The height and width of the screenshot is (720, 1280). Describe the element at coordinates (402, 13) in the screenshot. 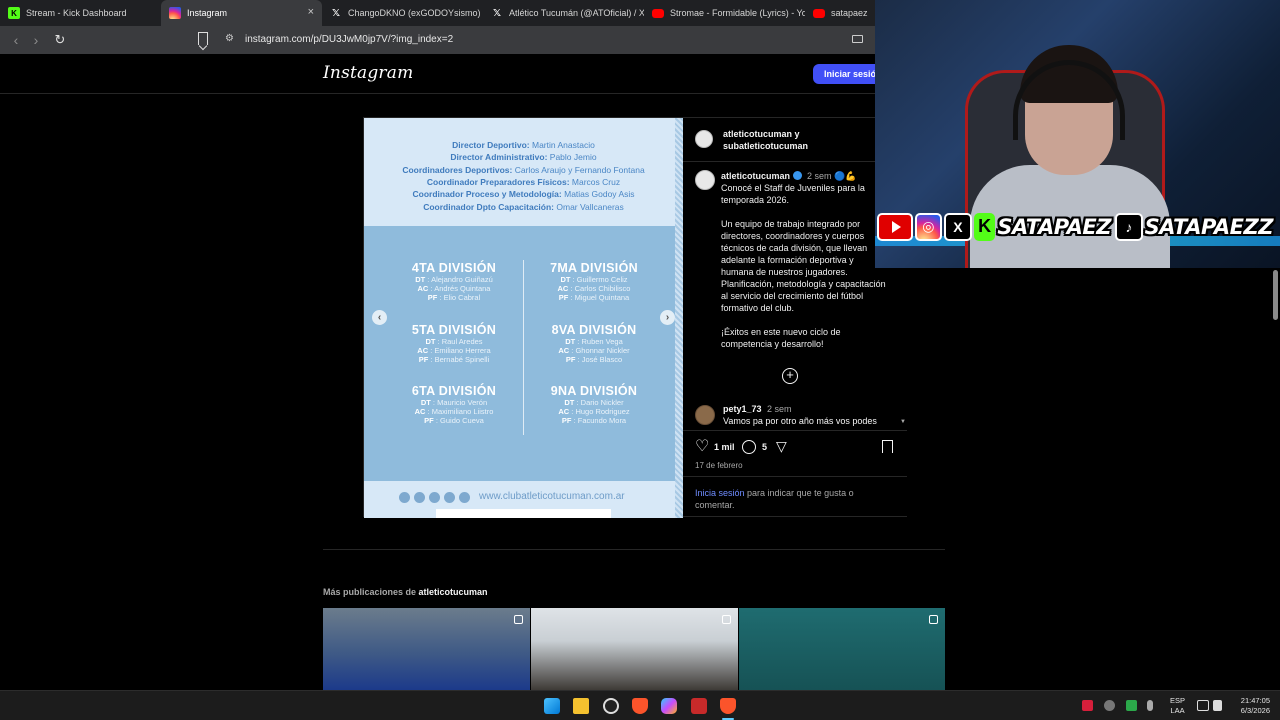

I see `tab-changodkno: 𝕏 ChangoDKNO (exGODOYsismo) en X` at that location.